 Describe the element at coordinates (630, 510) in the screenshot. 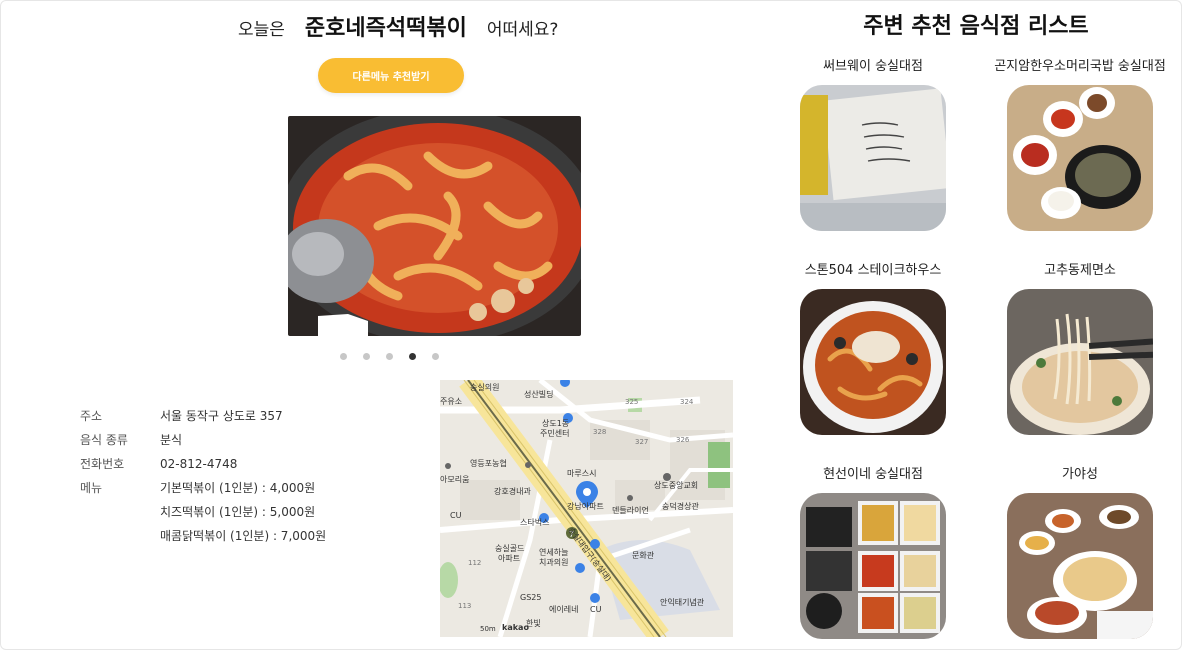

I see `map-label: 덴들라이언` at that location.